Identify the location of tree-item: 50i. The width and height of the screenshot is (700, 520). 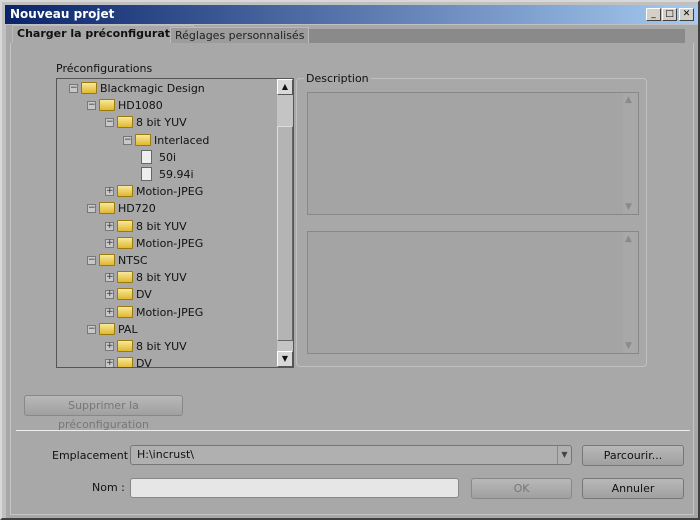
(167, 157).